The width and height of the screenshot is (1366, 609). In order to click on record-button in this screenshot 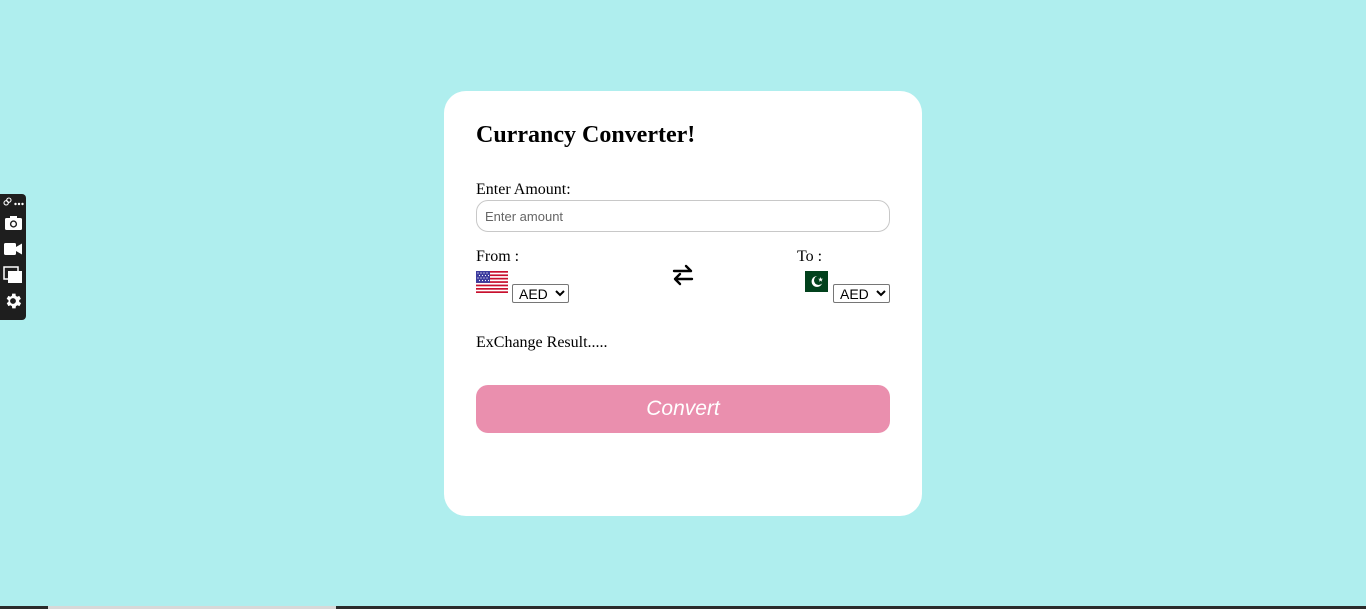, I will do `click(13, 249)`.